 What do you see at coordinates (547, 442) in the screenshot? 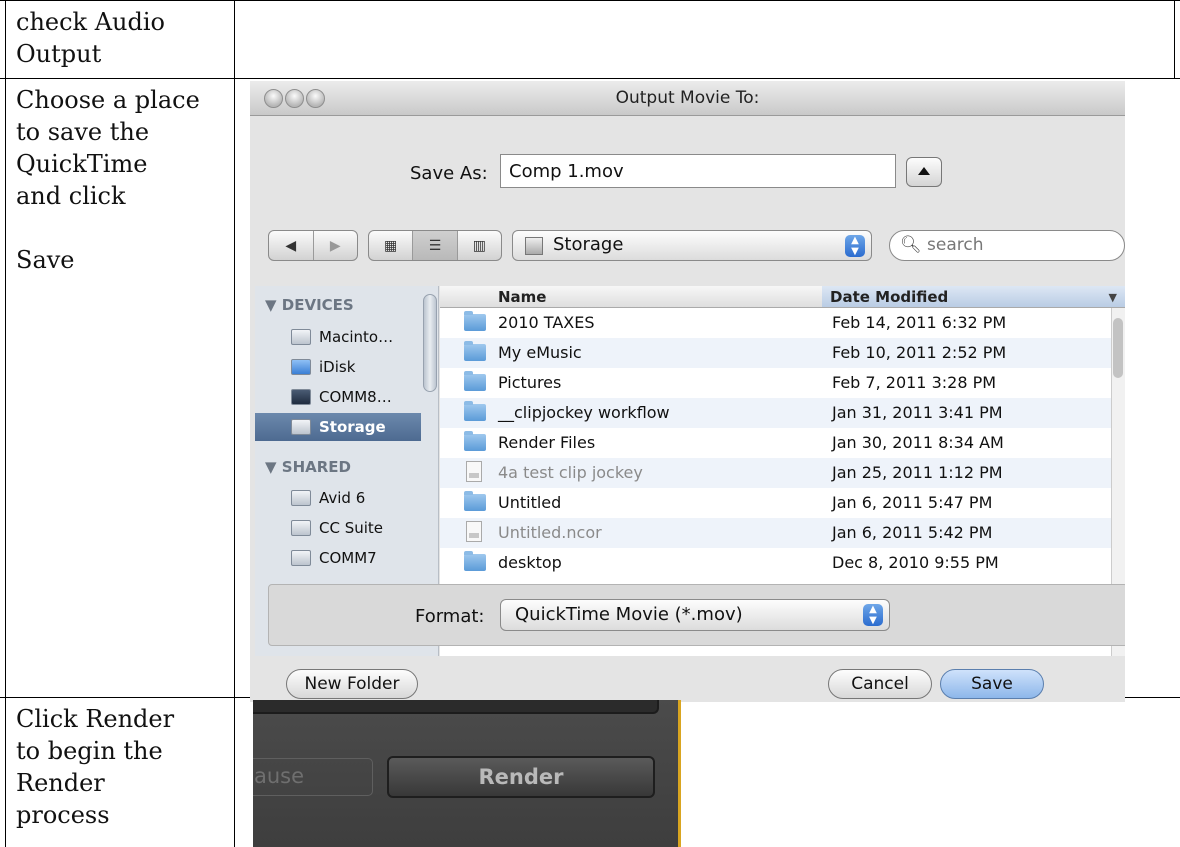
I see `file-name: Render Files` at bounding box center [547, 442].